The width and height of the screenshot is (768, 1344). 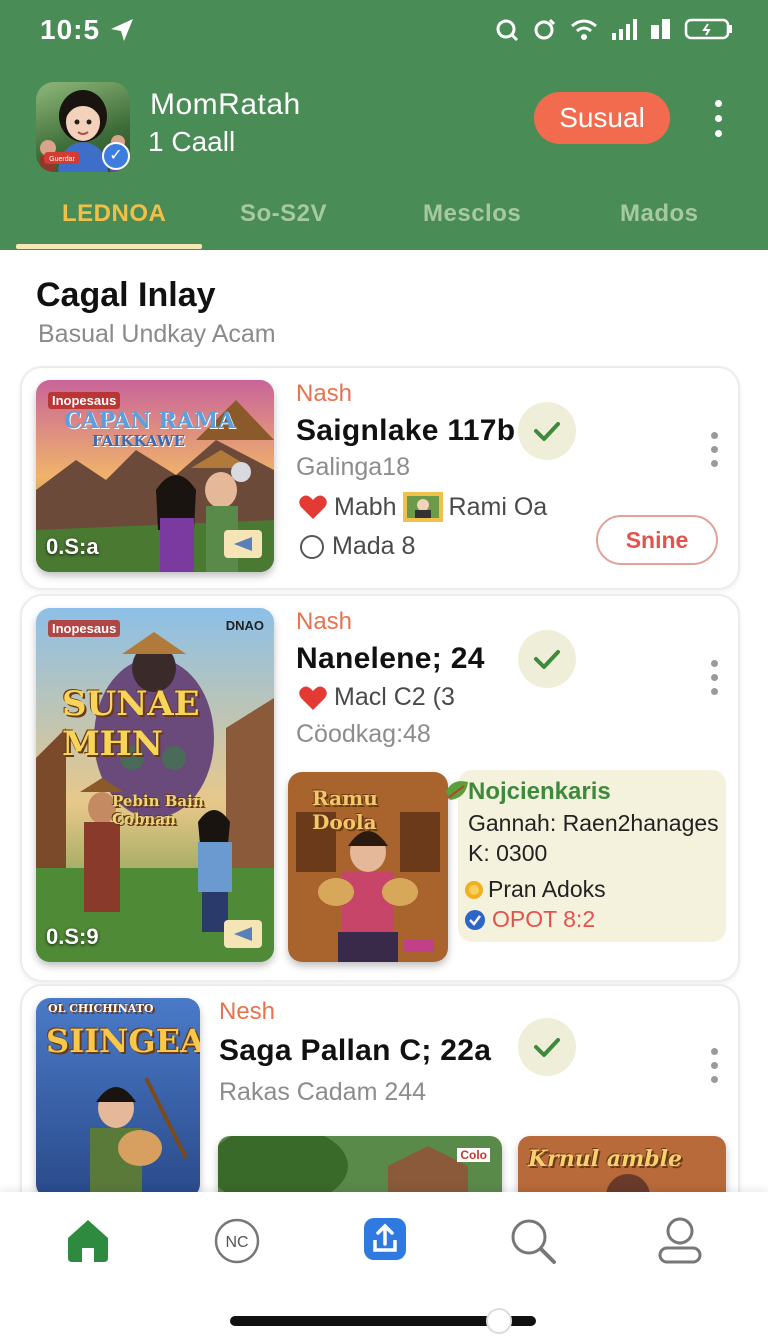 I want to click on nav-search, so click(x=533, y=1241).